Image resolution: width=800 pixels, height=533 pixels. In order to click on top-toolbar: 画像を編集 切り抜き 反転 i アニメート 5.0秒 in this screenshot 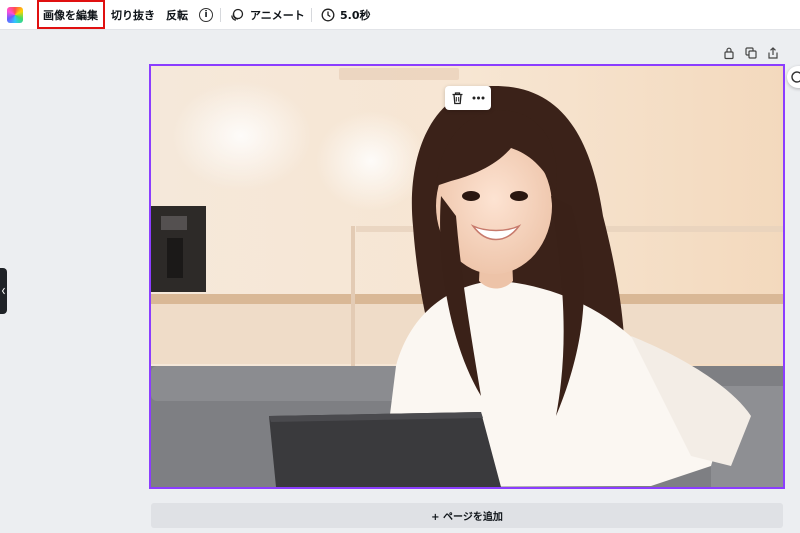, I will do `click(400, 15)`.